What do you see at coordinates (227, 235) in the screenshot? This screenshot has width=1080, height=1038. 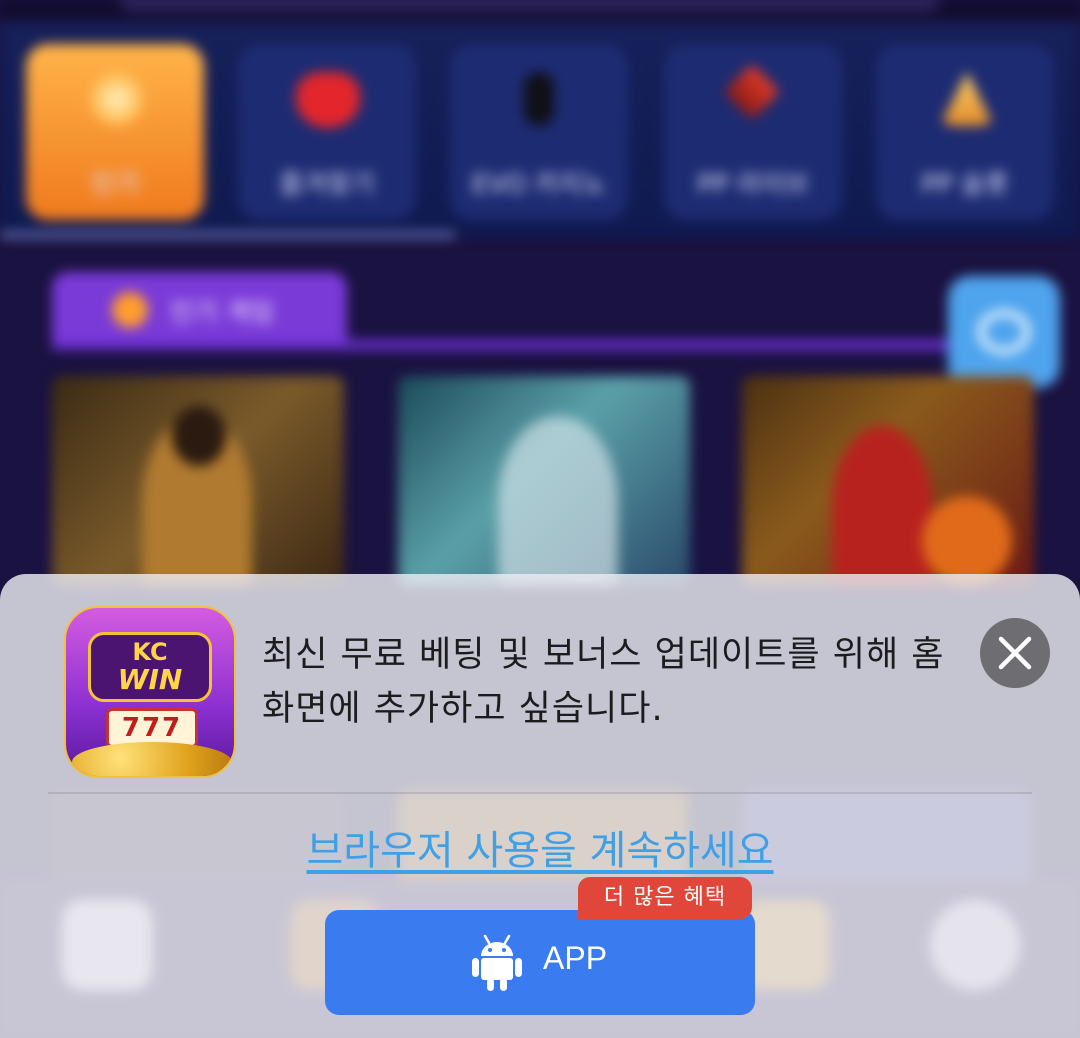 I see `category-scroll-indicator` at bounding box center [227, 235].